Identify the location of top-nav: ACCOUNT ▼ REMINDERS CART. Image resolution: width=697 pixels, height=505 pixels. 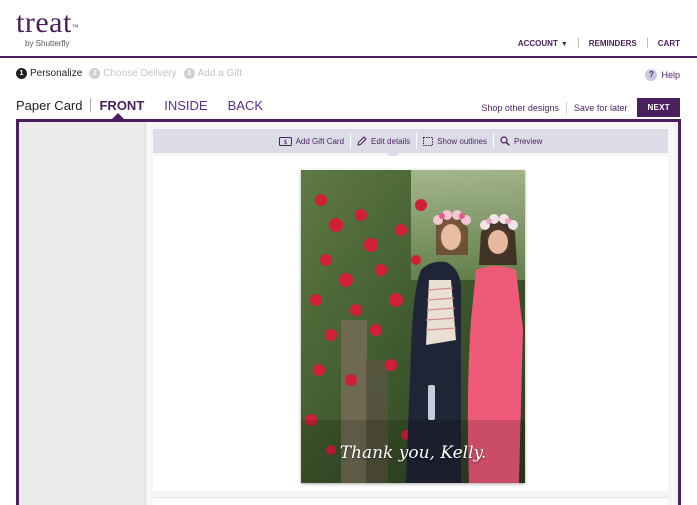
(599, 43).